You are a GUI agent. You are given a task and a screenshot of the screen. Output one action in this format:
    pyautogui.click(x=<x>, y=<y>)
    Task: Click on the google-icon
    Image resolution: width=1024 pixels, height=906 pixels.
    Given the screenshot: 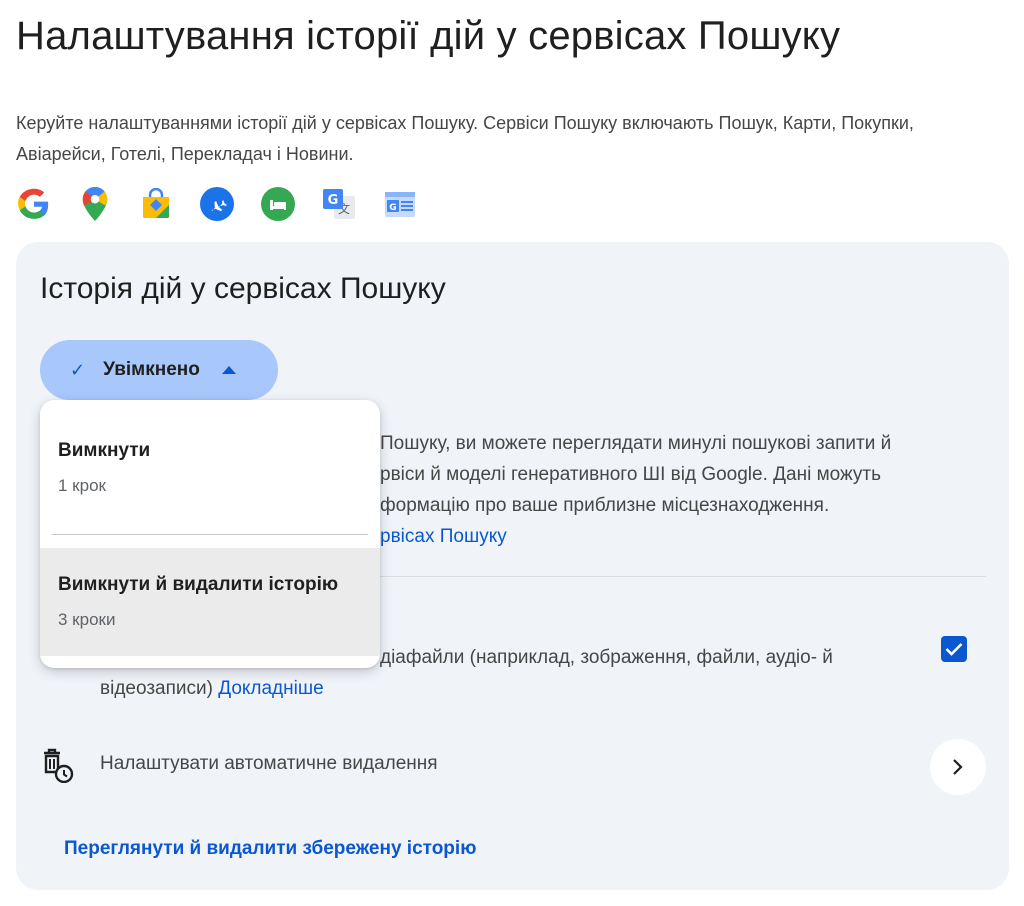 What is the action you would take?
    pyautogui.click(x=34, y=204)
    